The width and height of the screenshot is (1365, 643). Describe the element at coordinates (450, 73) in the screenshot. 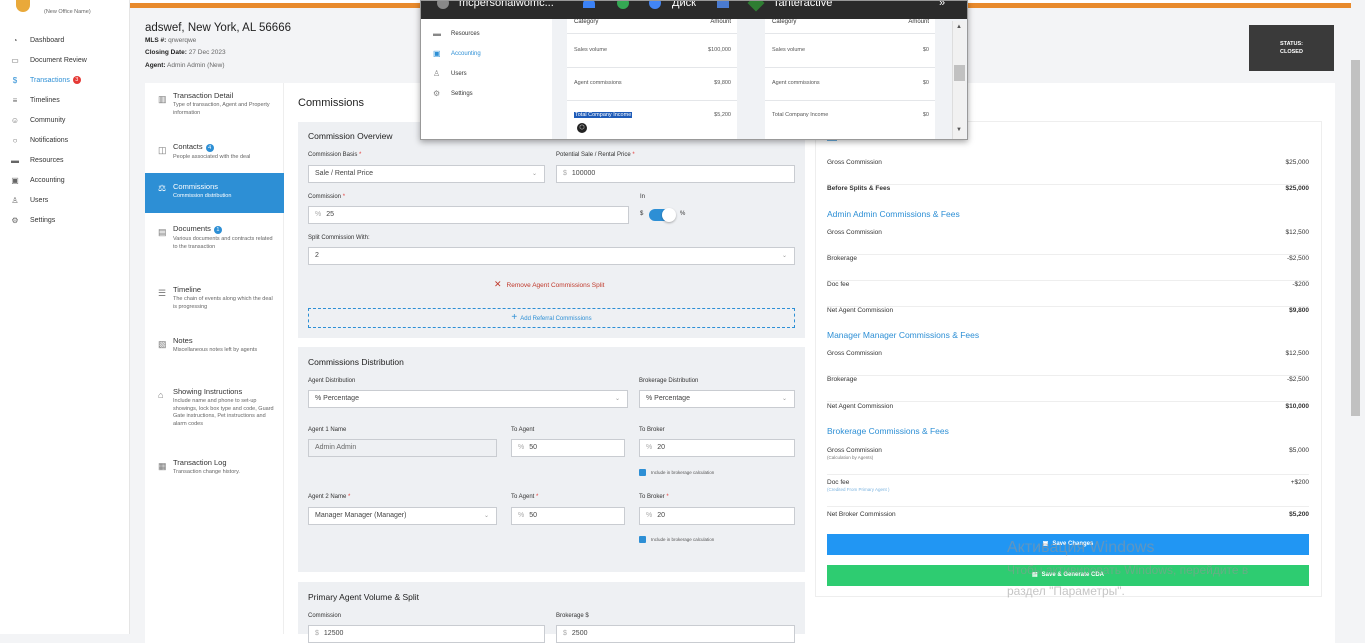

I see `popup-nav-users: ♙ Users` at that location.